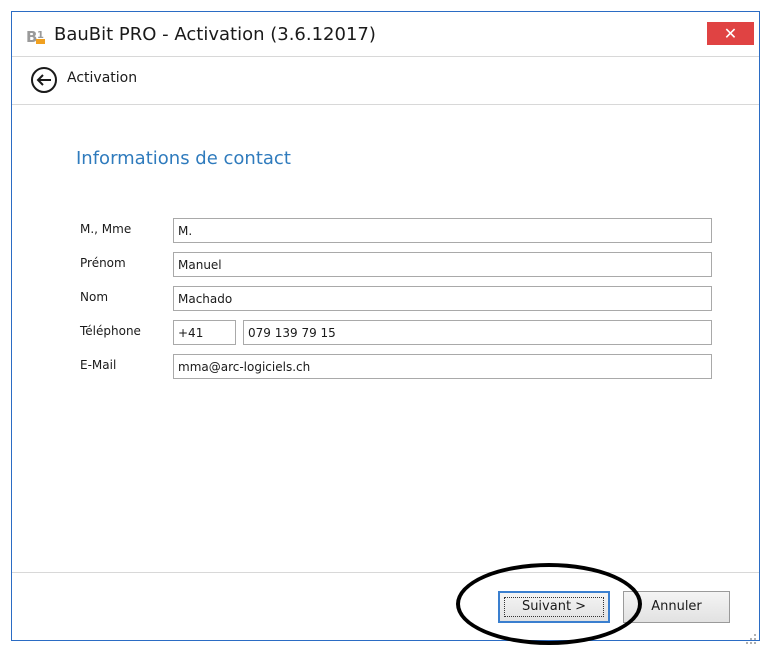 This screenshot has width=765, height=646. Describe the element at coordinates (204, 332) in the screenshot. I see `phone-prefix-input` at that location.